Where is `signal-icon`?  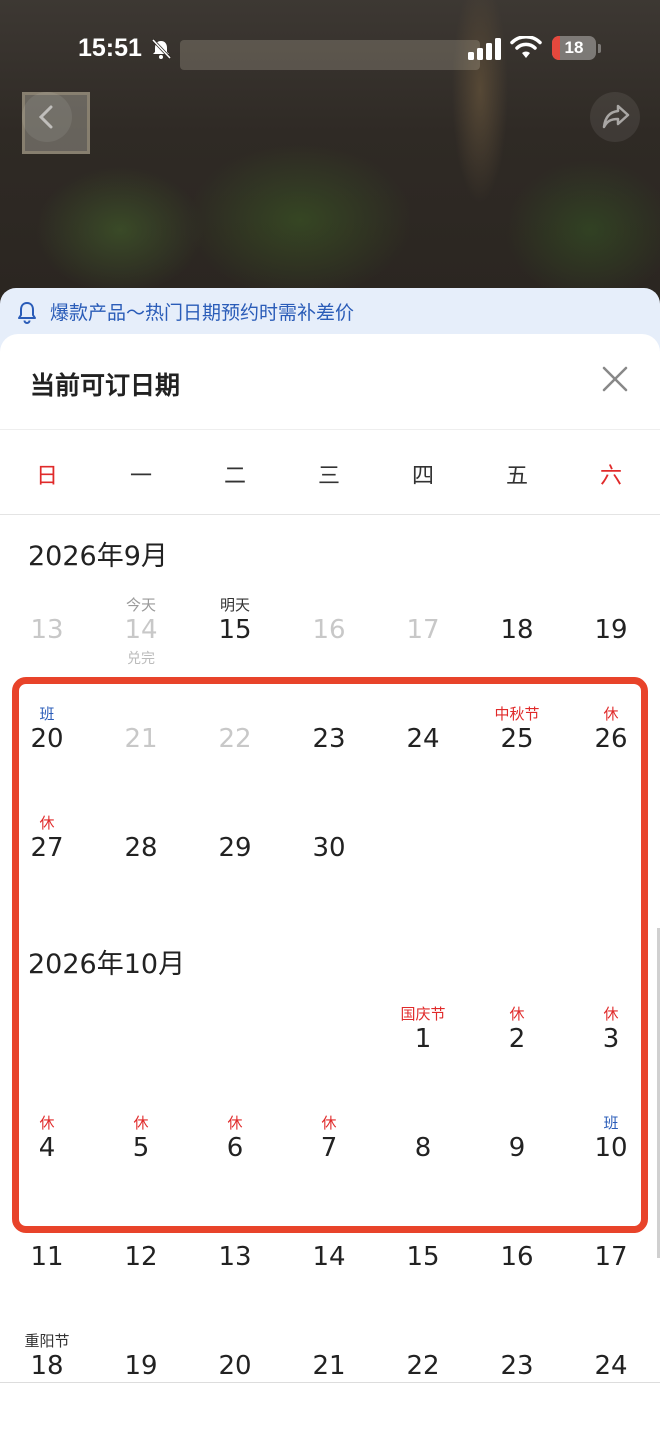 signal-icon is located at coordinates (484, 49).